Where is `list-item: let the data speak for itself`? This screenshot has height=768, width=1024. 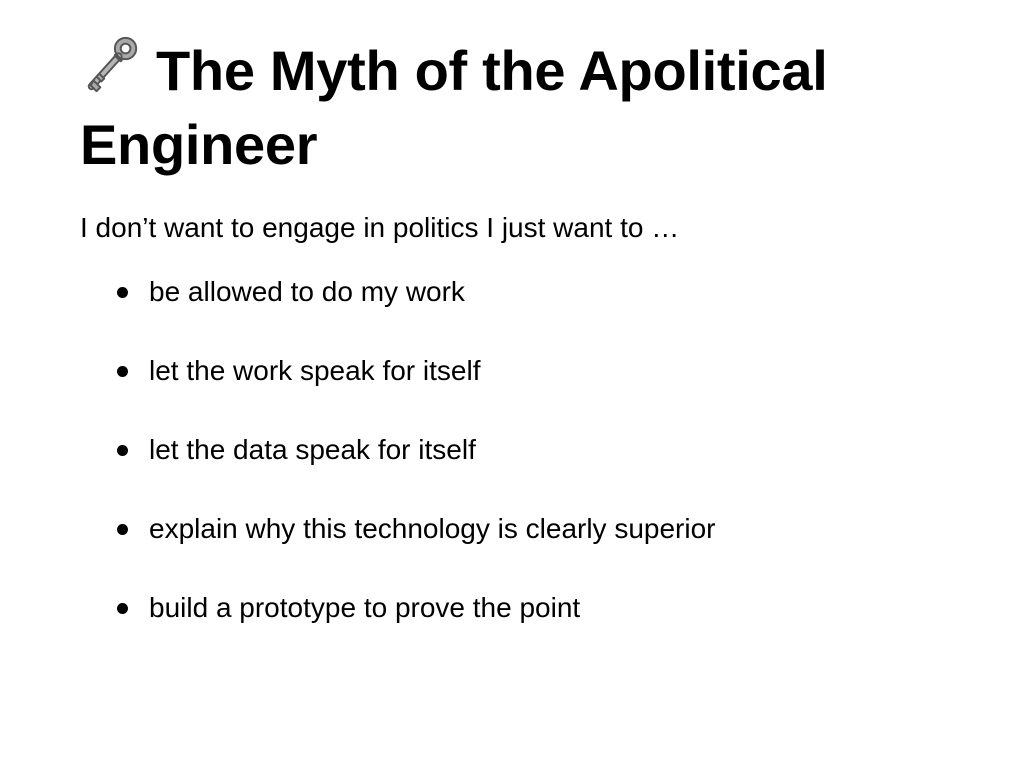
list-item: let the data speak for itself is located at coordinates (520, 450).